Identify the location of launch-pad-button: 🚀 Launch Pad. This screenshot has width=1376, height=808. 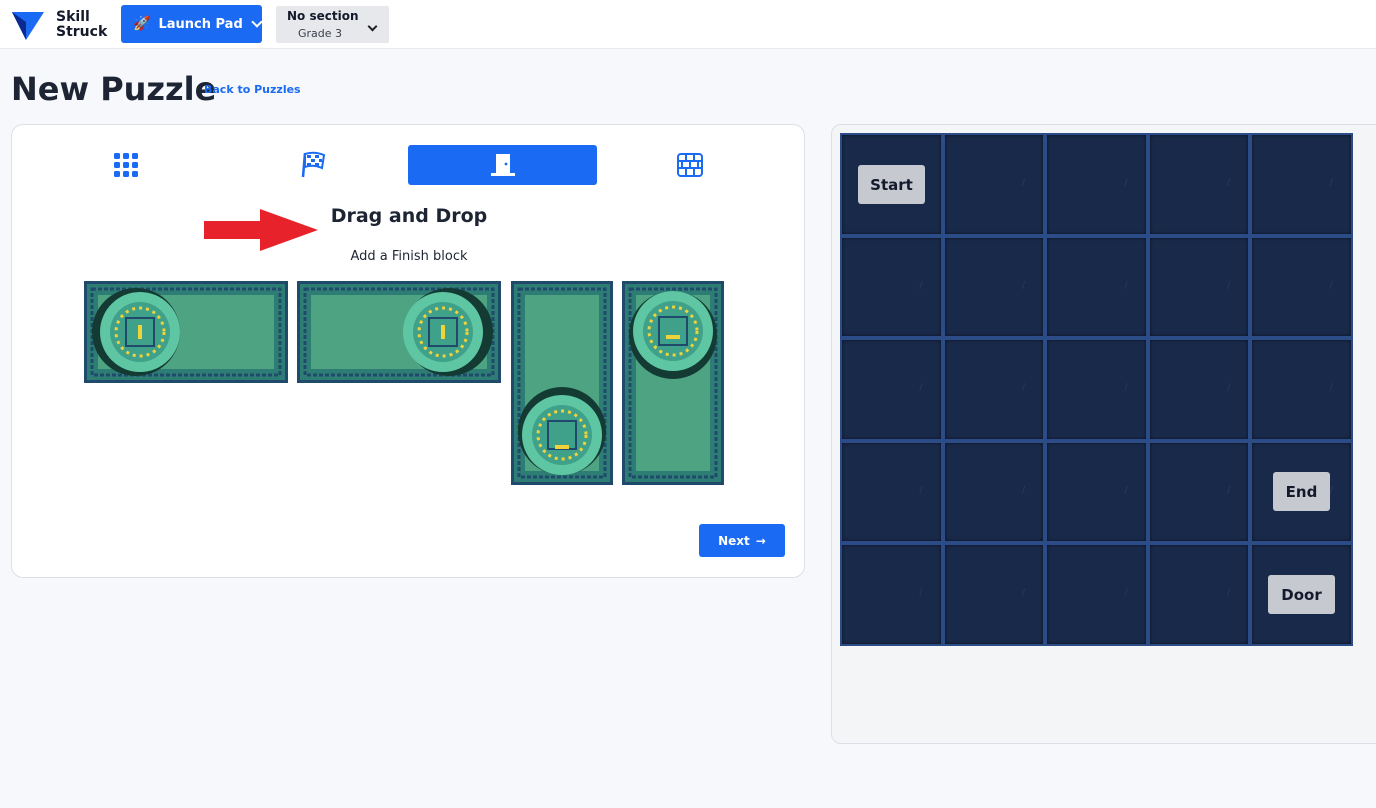
(192, 24).